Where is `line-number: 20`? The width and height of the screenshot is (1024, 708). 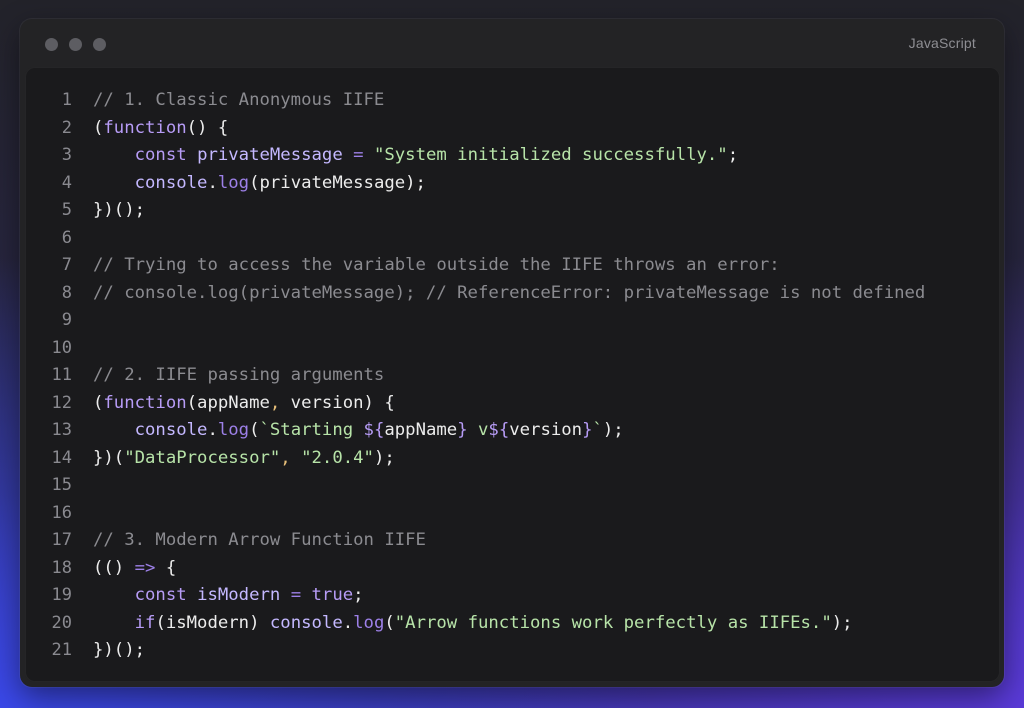 line-number: 20 is located at coordinates (61, 622).